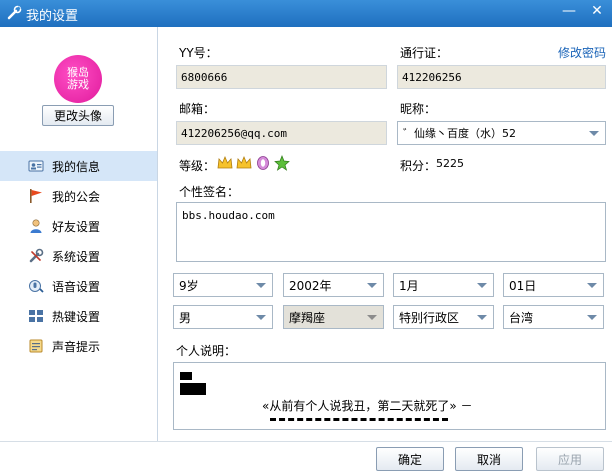 This screenshot has height=472, width=612. I want to click on signature-value: bbs.houdao.com, so click(228, 215).